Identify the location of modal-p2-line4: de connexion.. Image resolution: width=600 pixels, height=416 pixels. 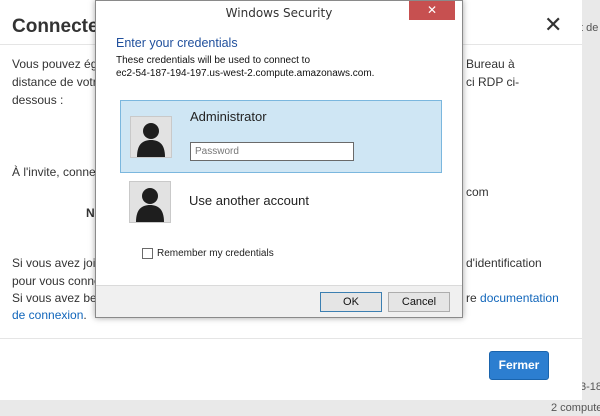
(49, 315).